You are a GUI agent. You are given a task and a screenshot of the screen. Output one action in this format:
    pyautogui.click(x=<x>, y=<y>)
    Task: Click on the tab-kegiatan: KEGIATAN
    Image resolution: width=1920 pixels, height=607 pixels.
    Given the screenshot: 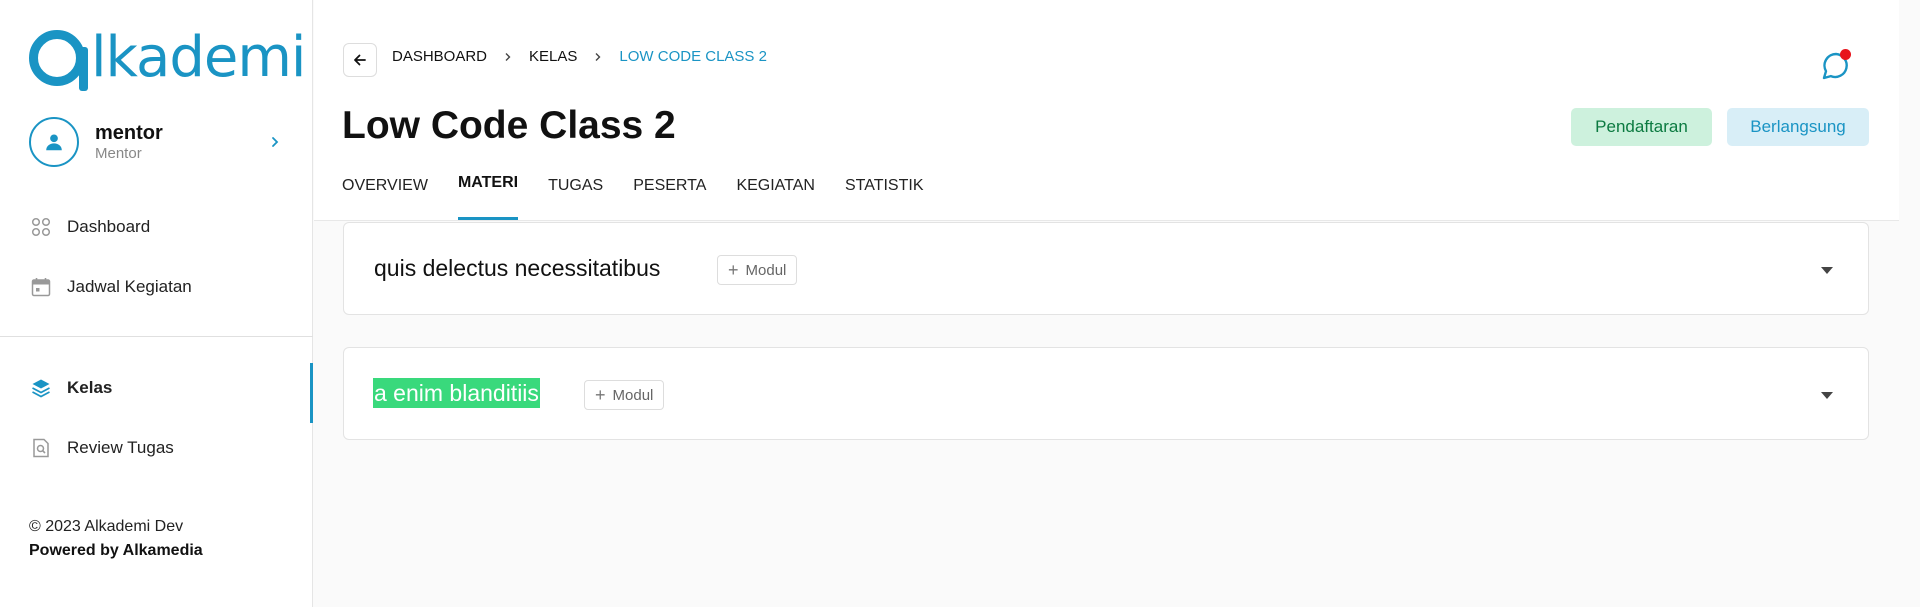 What is the action you would take?
    pyautogui.click(x=775, y=194)
    